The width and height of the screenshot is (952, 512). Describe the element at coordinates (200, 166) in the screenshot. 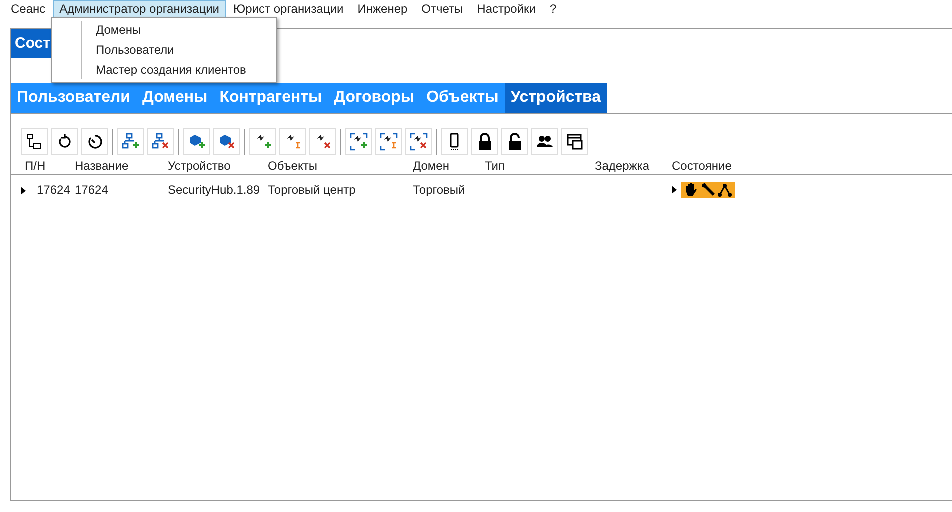

I see `column-header: Устройство` at that location.